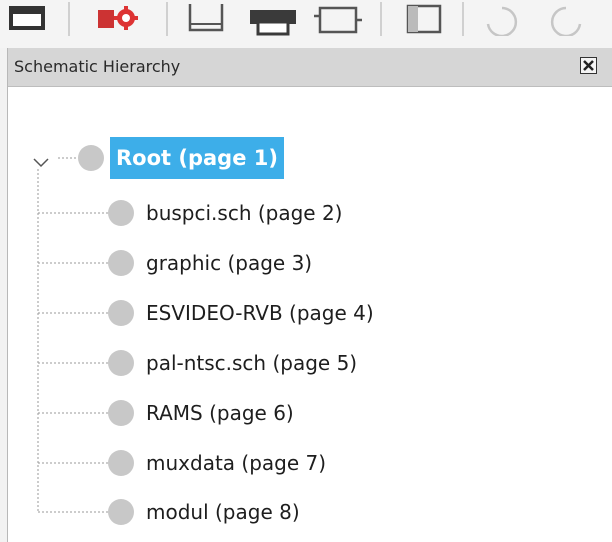 The width and height of the screenshot is (612, 542). I want to click on sheet-pins-icon, so click(338, 18).